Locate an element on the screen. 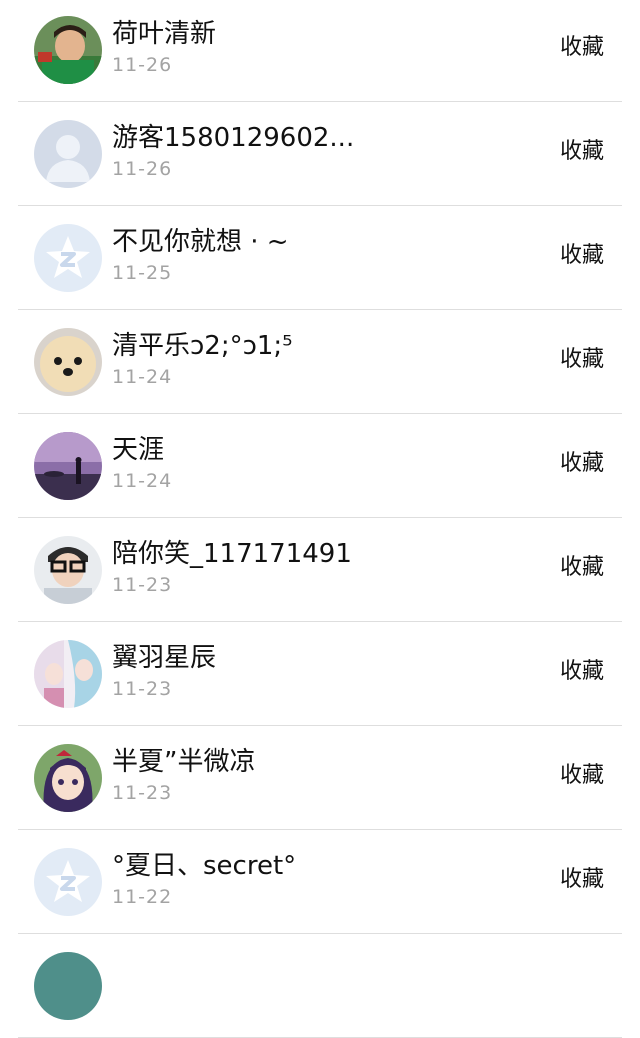 Image resolution: width=640 pixels, height=1038 pixels. list-item: 陪你笑_117171491 11-23 收藏 is located at coordinates (320, 570).